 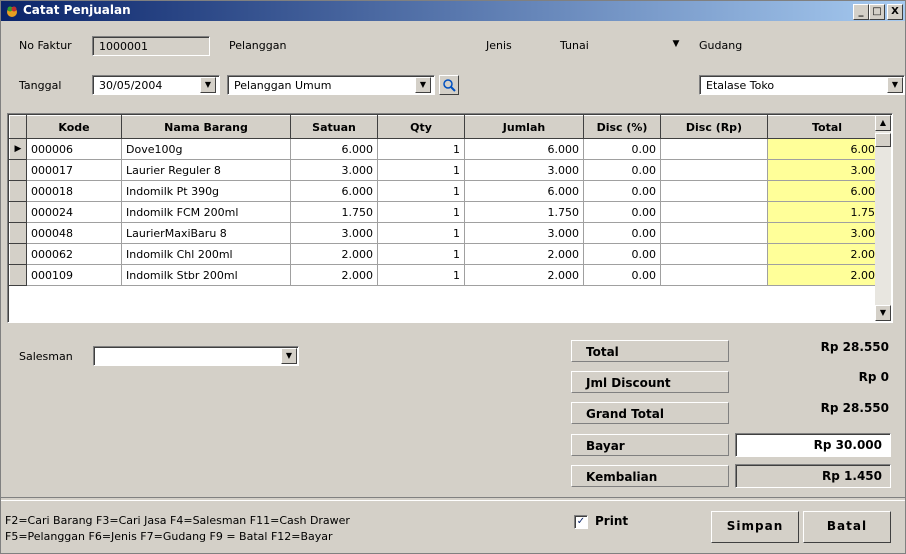 What do you see at coordinates (524, 127) in the screenshot?
I see `column-header-jumlah: Jumlah` at bounding box center [524, 127].